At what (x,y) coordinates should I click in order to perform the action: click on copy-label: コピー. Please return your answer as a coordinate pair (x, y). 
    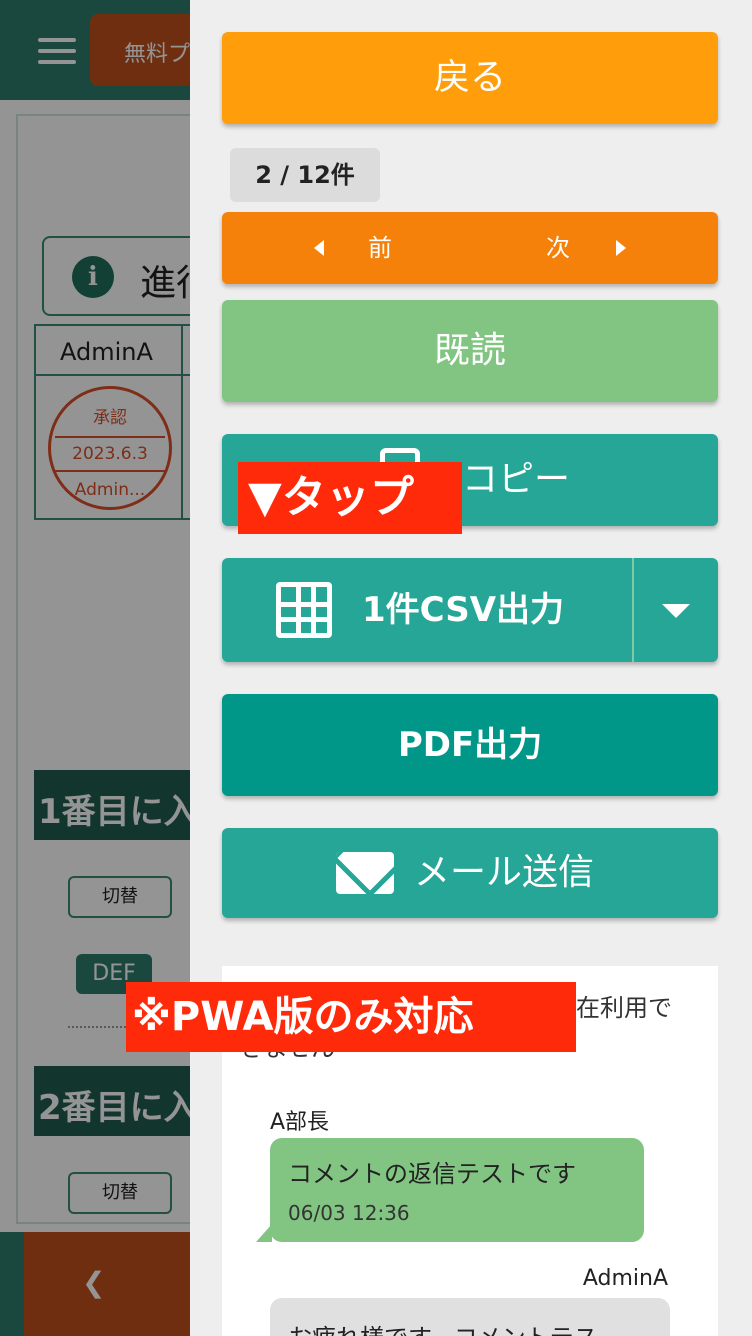
    Looking at the image, I should click on (516, 479).